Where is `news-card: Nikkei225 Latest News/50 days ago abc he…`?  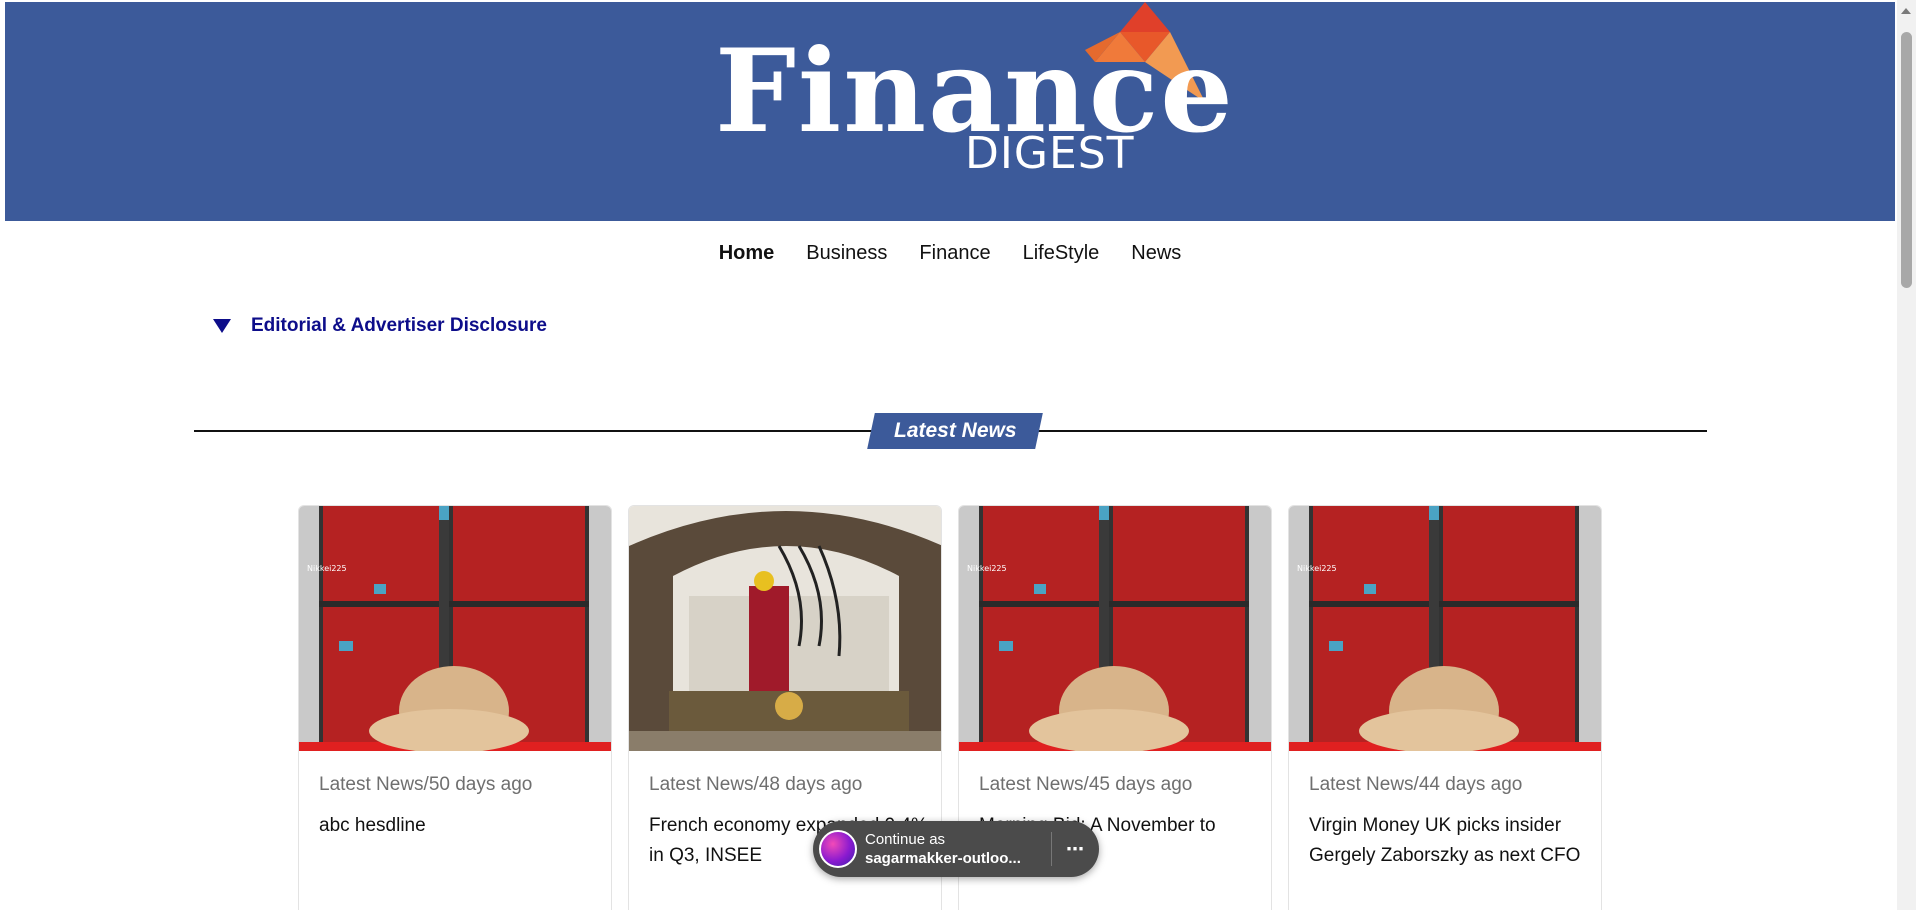 news-card: Nikkei225 Latest News/50 days ago abc he… is located at coordinates (455, 707).